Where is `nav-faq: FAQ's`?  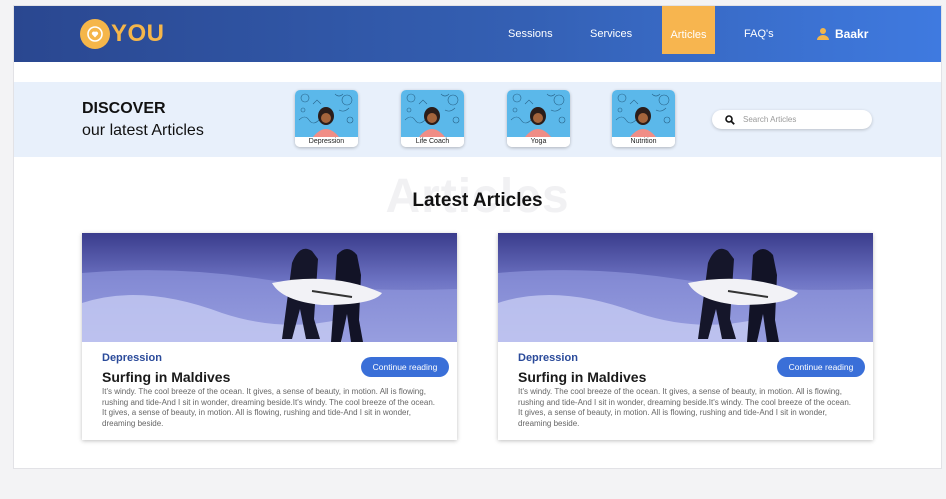
nav-faq: FAQ's is located at coordinates (759, 30).